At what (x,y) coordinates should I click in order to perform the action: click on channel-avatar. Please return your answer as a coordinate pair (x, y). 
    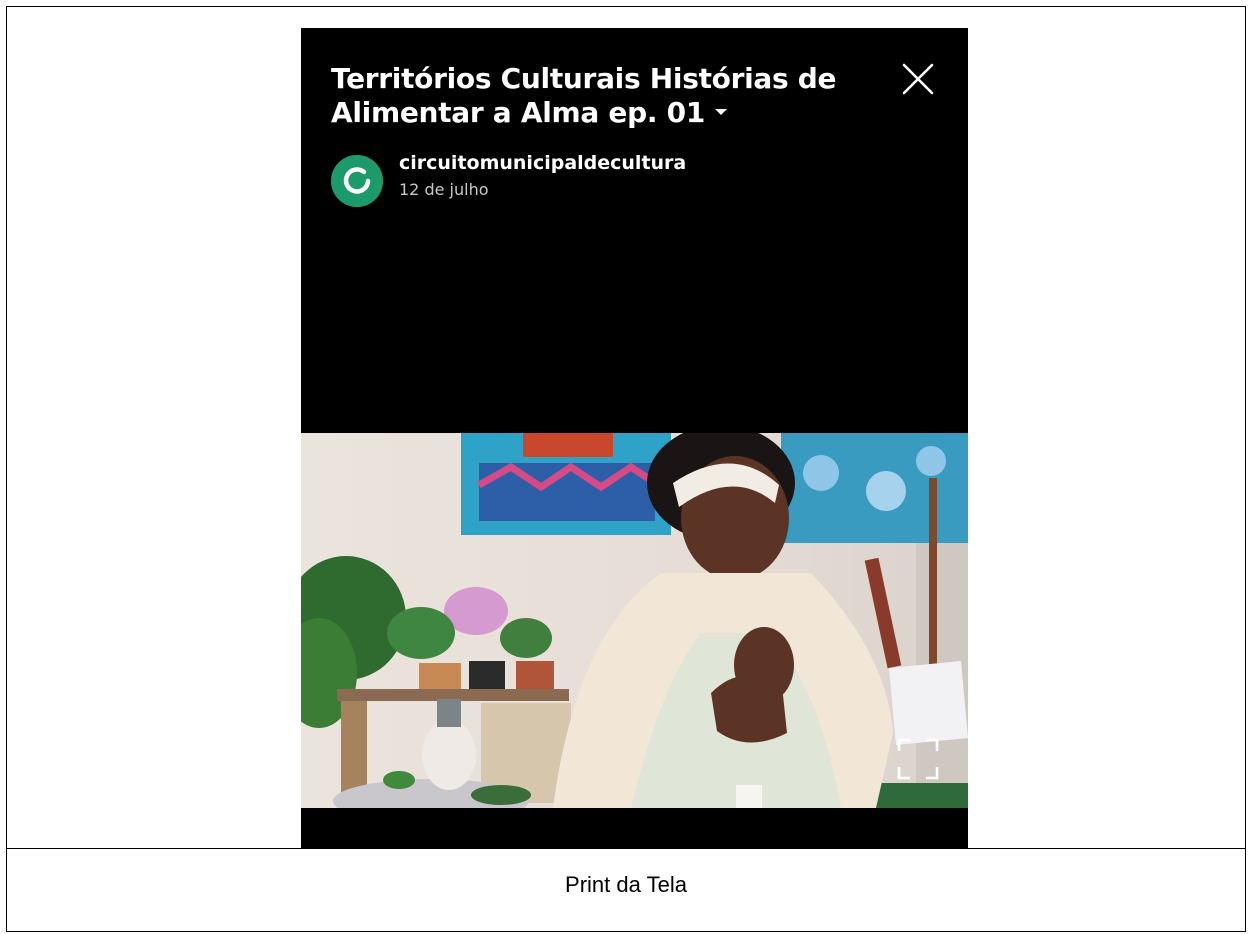
    Looking at the image, I should click on (357, 181).